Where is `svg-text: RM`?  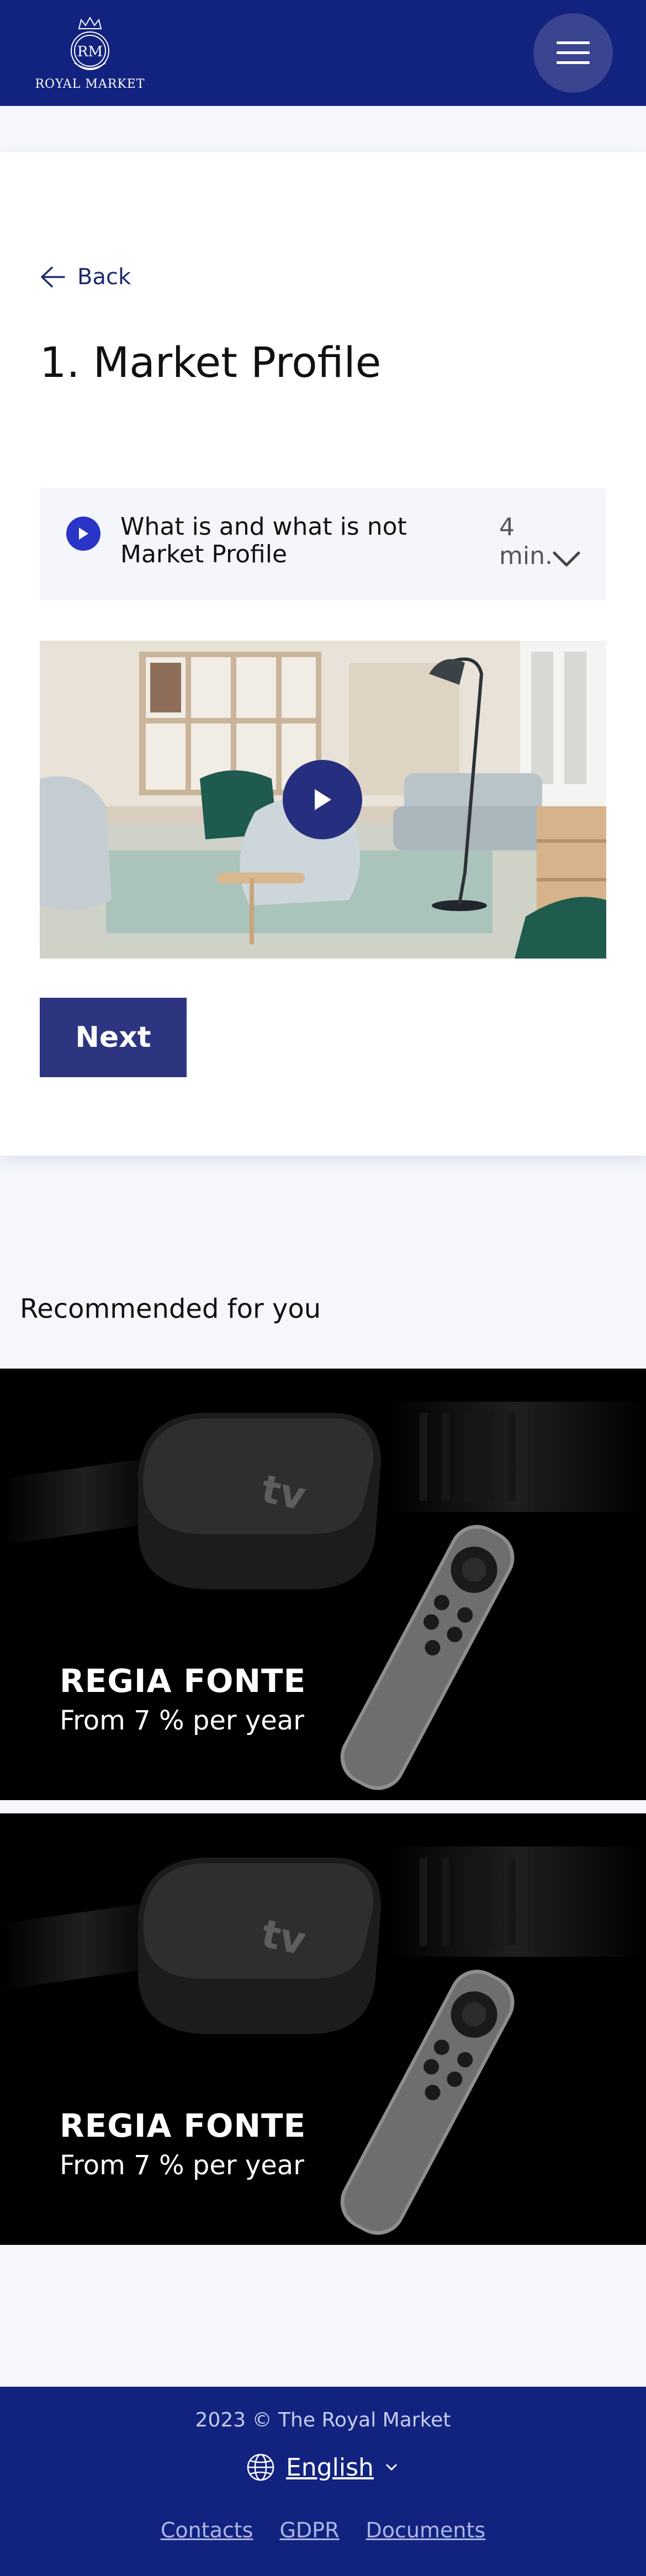
svg-text: RM is located at coordinates (90, 52).